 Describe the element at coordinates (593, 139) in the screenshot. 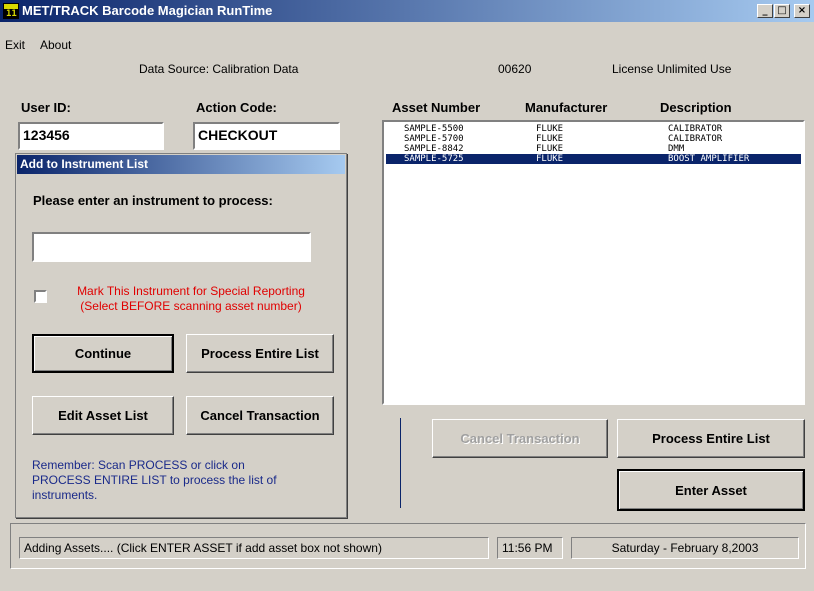

I see `list-item: SAMPLE-5700 FLUKE CALIBRATOR` at that location.